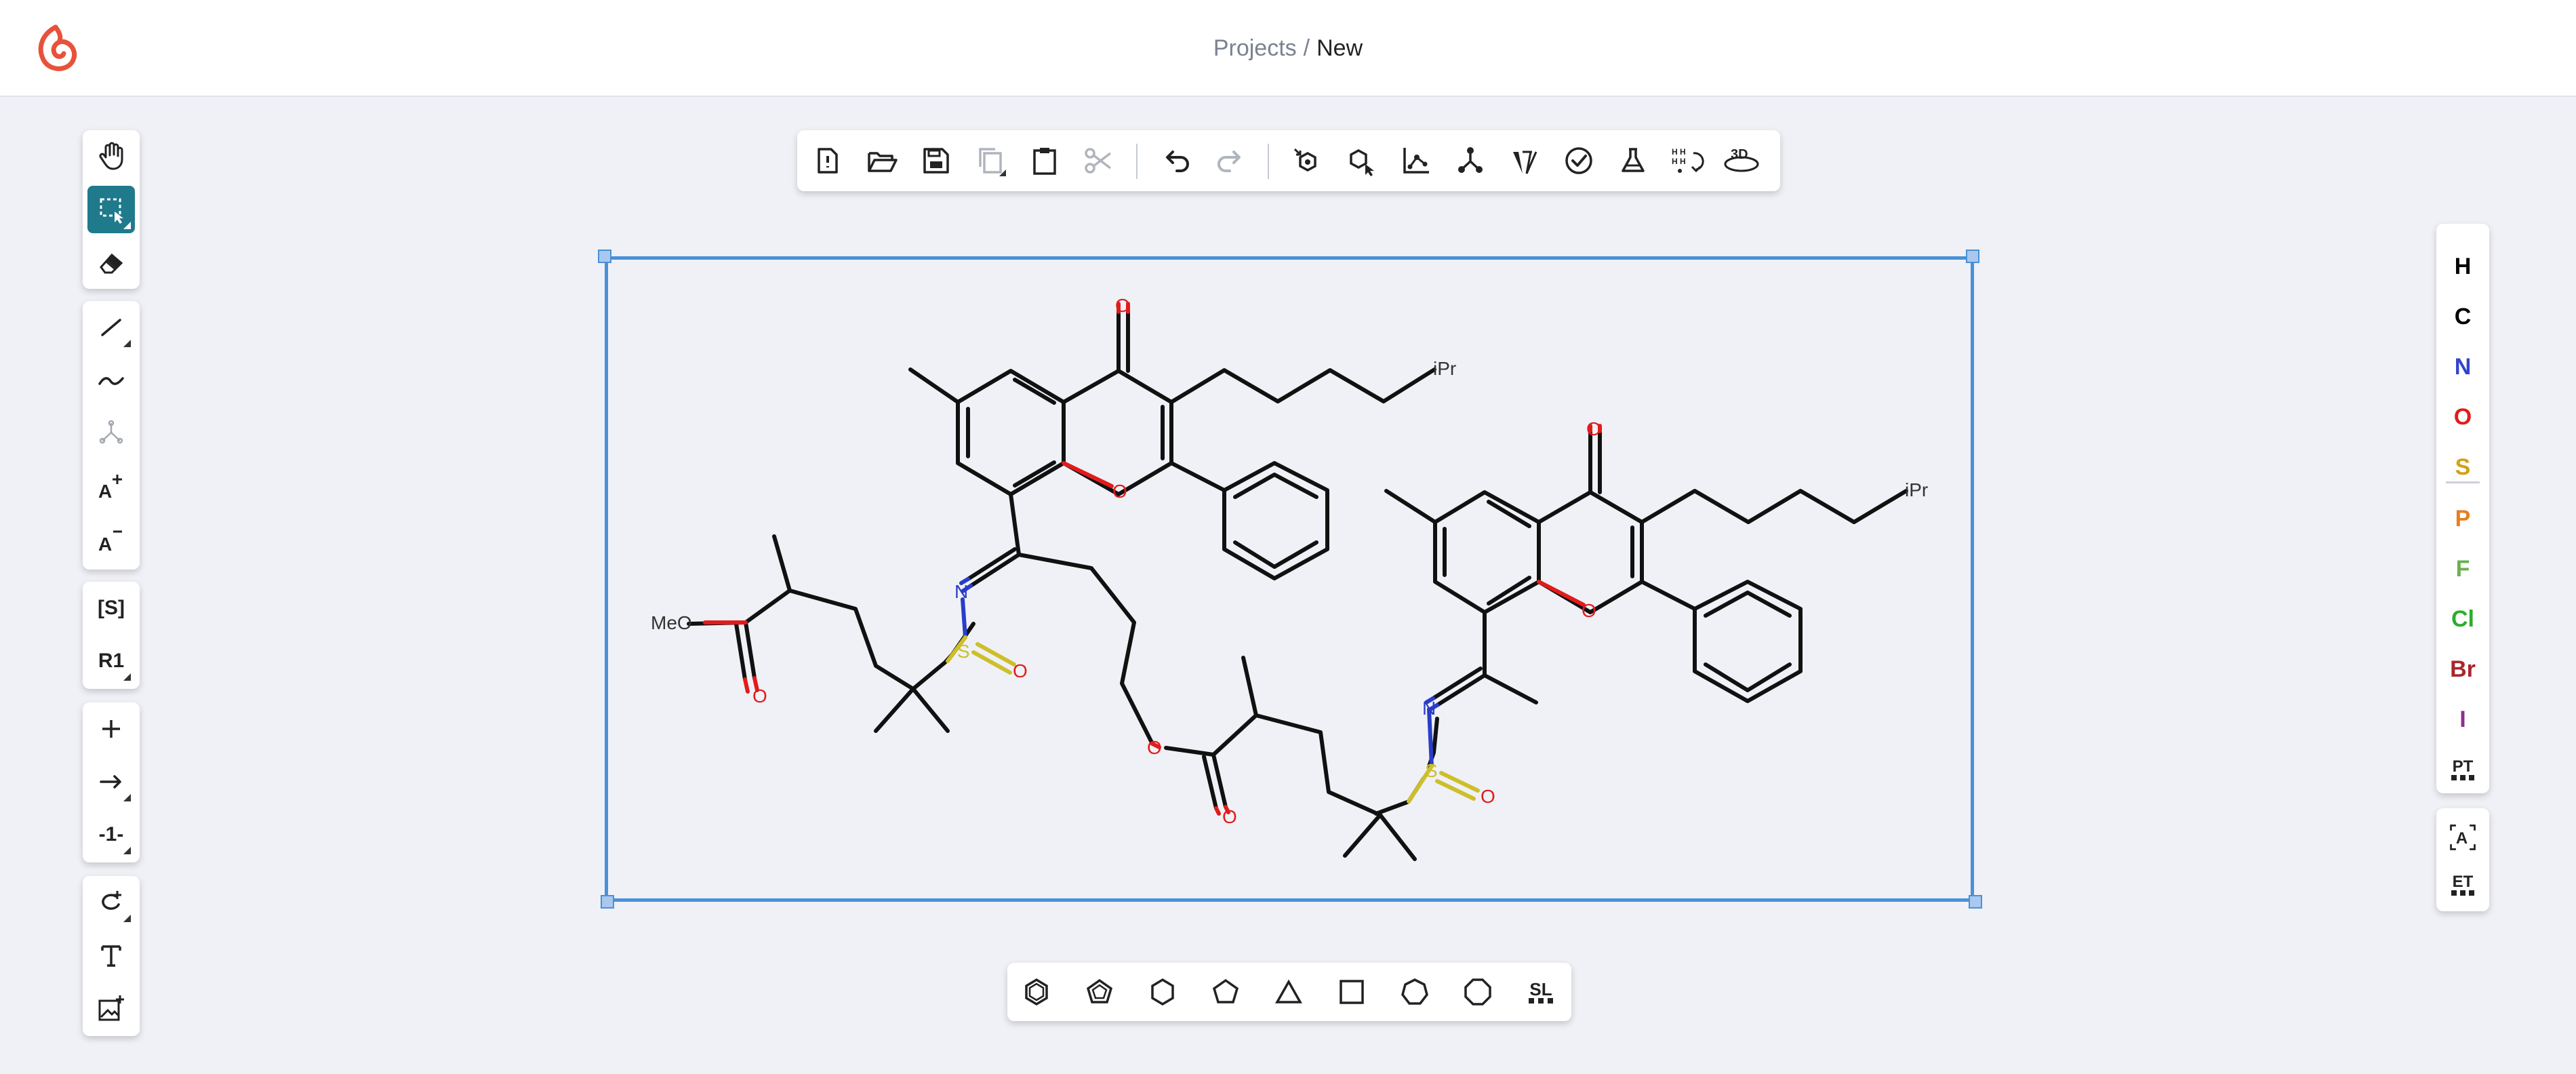 The height and width of the screenshot is (1074, 2576). I want to click on any-atom-button: A, so click(2462, 837).